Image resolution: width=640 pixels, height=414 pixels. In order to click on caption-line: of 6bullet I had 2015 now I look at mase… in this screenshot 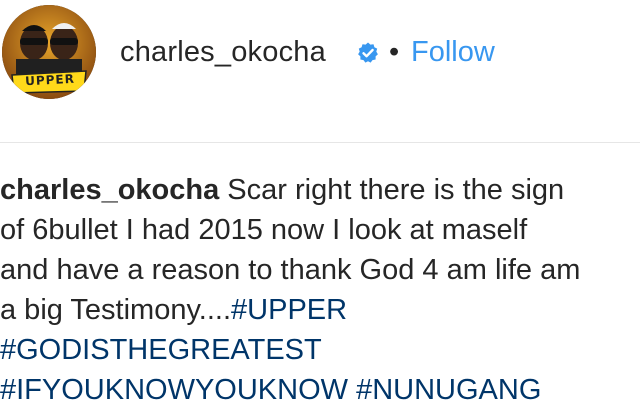, I will do `click(320, 230)`.